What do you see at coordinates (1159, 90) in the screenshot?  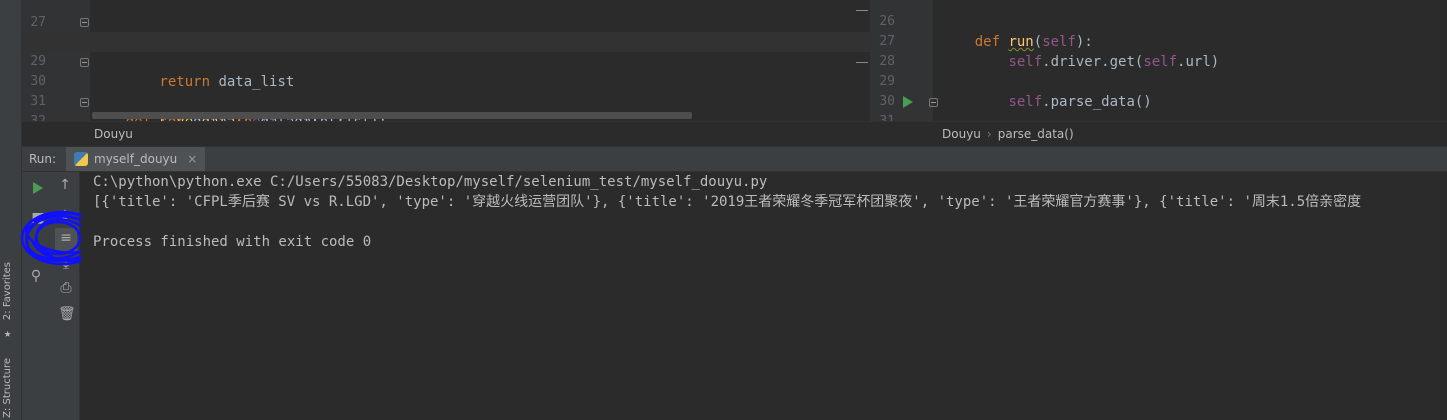 I see `code-line: 30` at bounding box center [1159, 90].